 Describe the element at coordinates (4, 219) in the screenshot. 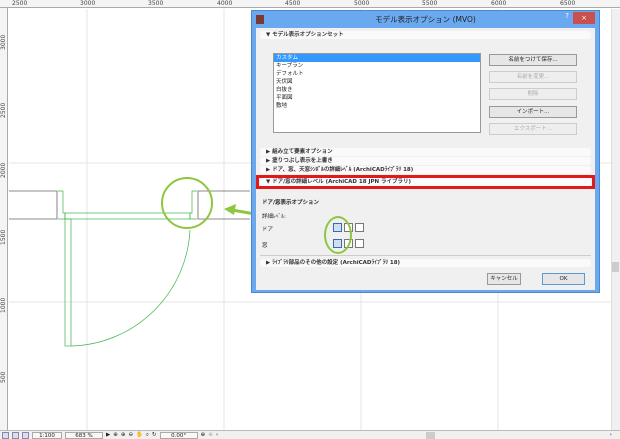

I see `vertical-ruler: 3000 2500 2000 1500 1000 500` at that location.